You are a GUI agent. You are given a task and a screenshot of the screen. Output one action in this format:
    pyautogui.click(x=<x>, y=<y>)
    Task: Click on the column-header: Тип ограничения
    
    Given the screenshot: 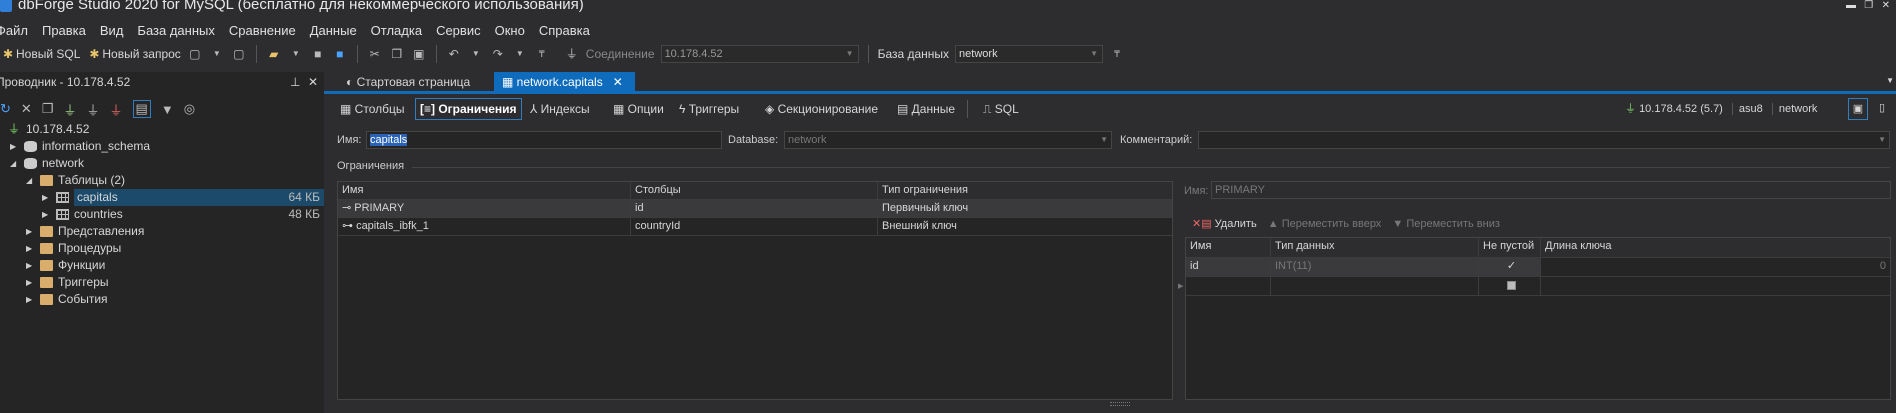 What is the action you would take?
    pyautogui.click(x=1025, y=190)
    